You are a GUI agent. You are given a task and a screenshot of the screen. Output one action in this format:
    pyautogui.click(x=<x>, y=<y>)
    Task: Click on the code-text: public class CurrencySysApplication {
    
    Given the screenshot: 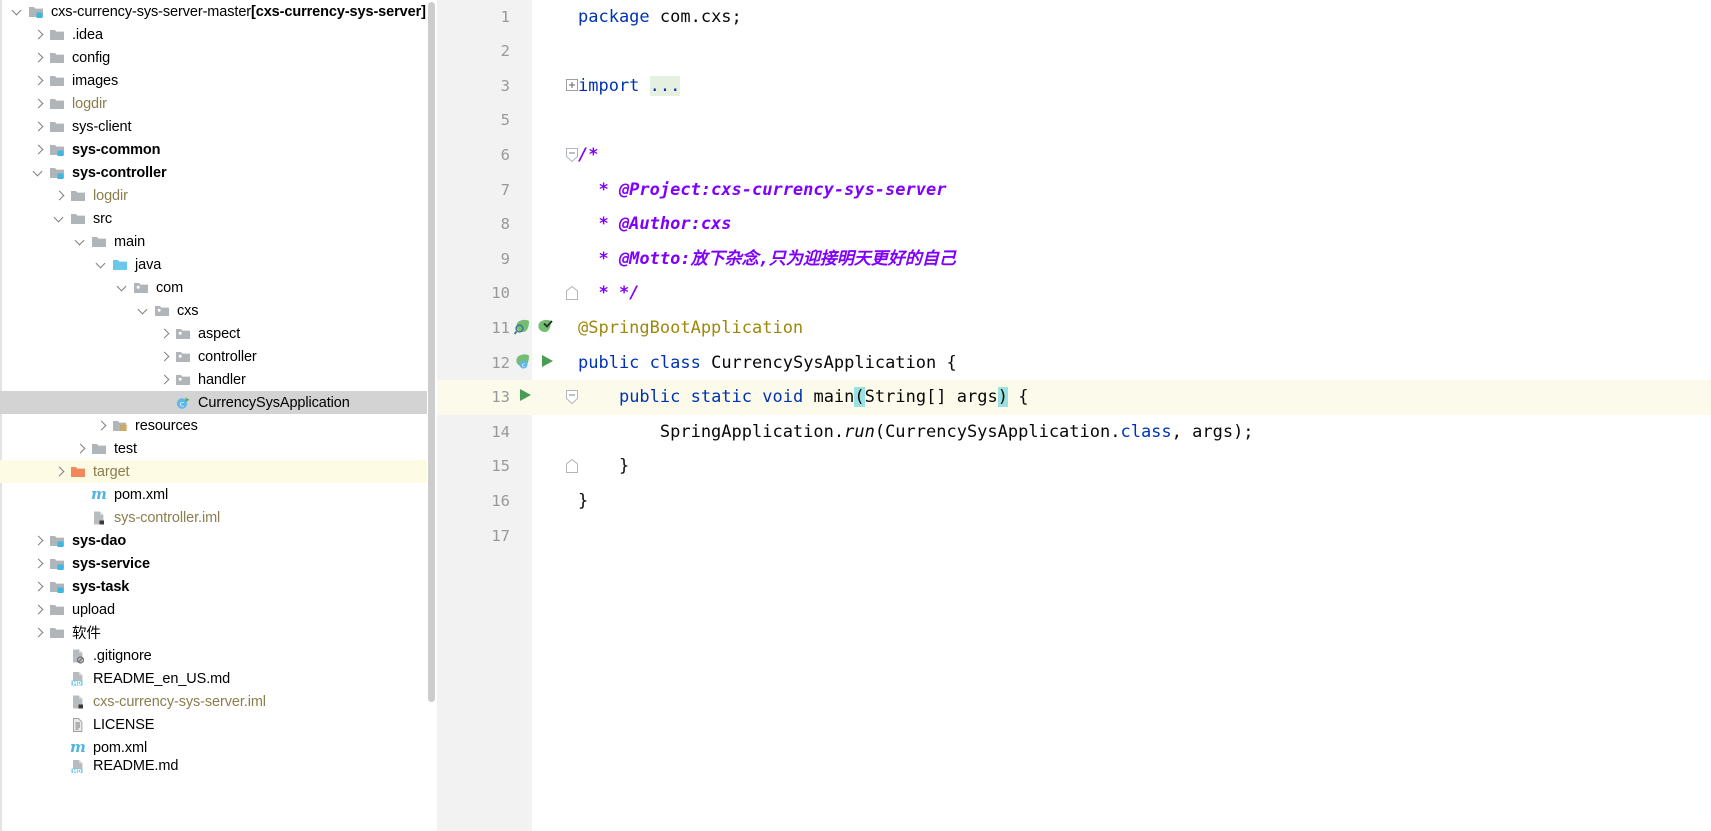 What is the action you would take?
    pyautogui.click(x=767, y=363)
    